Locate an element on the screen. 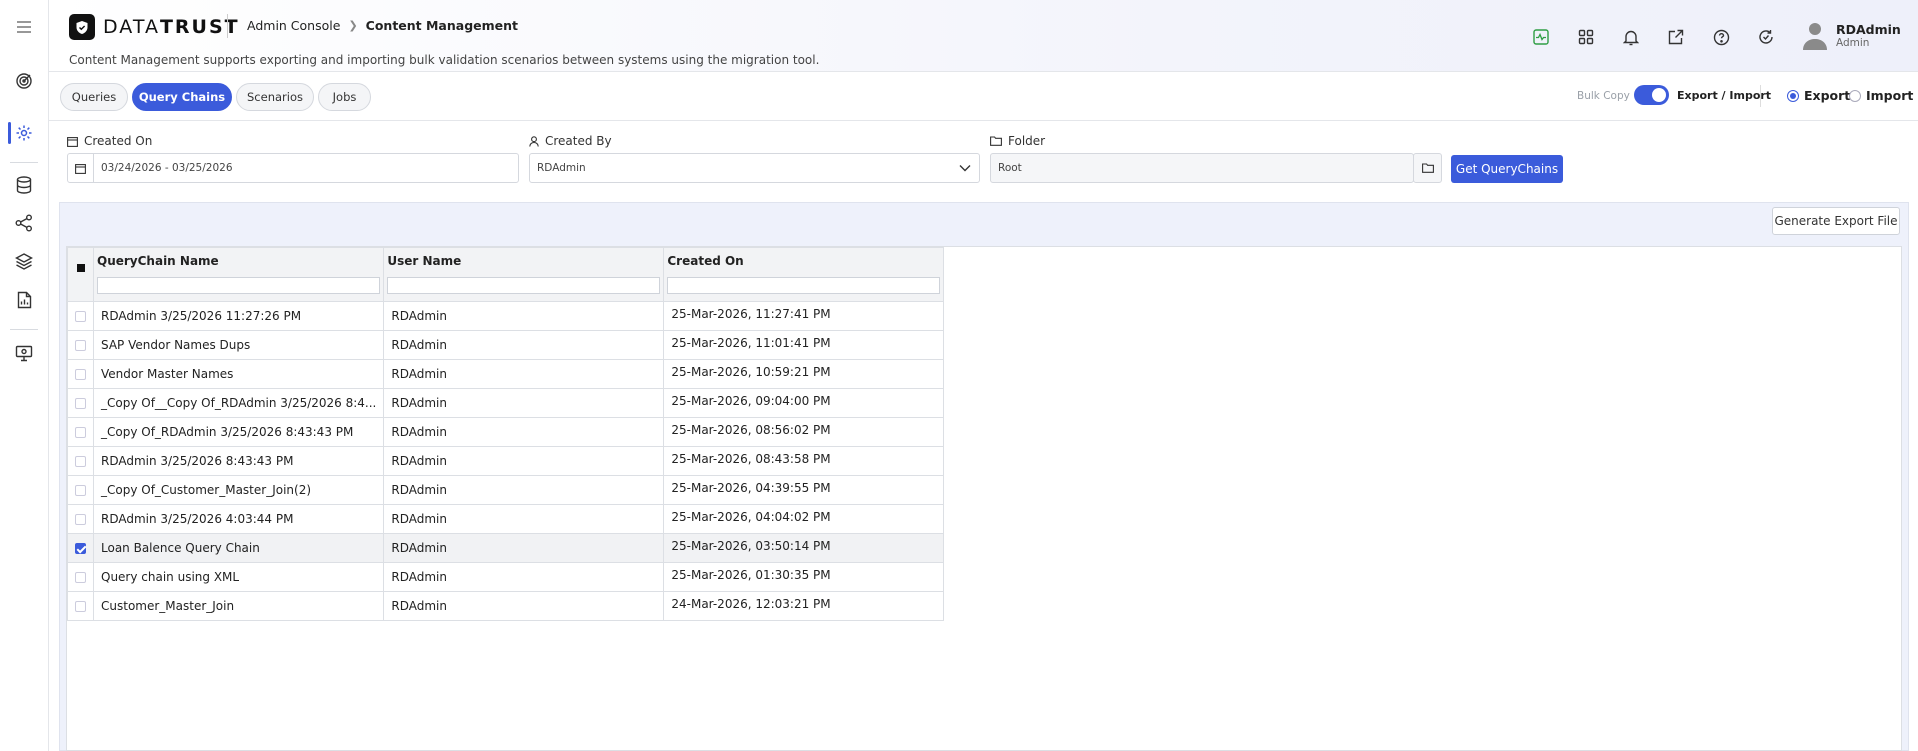  get-querychains-button: Get QueryChains is located at coordinates (1507, 169).